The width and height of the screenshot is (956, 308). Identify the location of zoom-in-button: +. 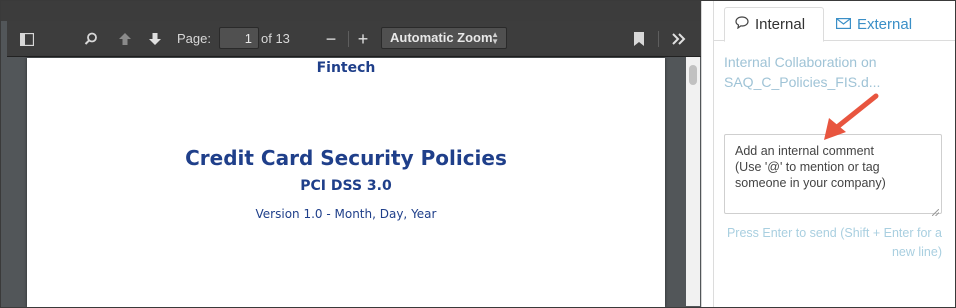
(363, 39).